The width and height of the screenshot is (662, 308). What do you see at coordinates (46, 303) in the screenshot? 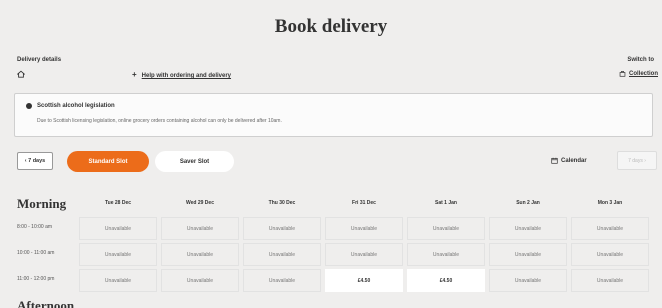
I see `section-heading-afternoon: Afternoon` at bounding box center [46, 303].